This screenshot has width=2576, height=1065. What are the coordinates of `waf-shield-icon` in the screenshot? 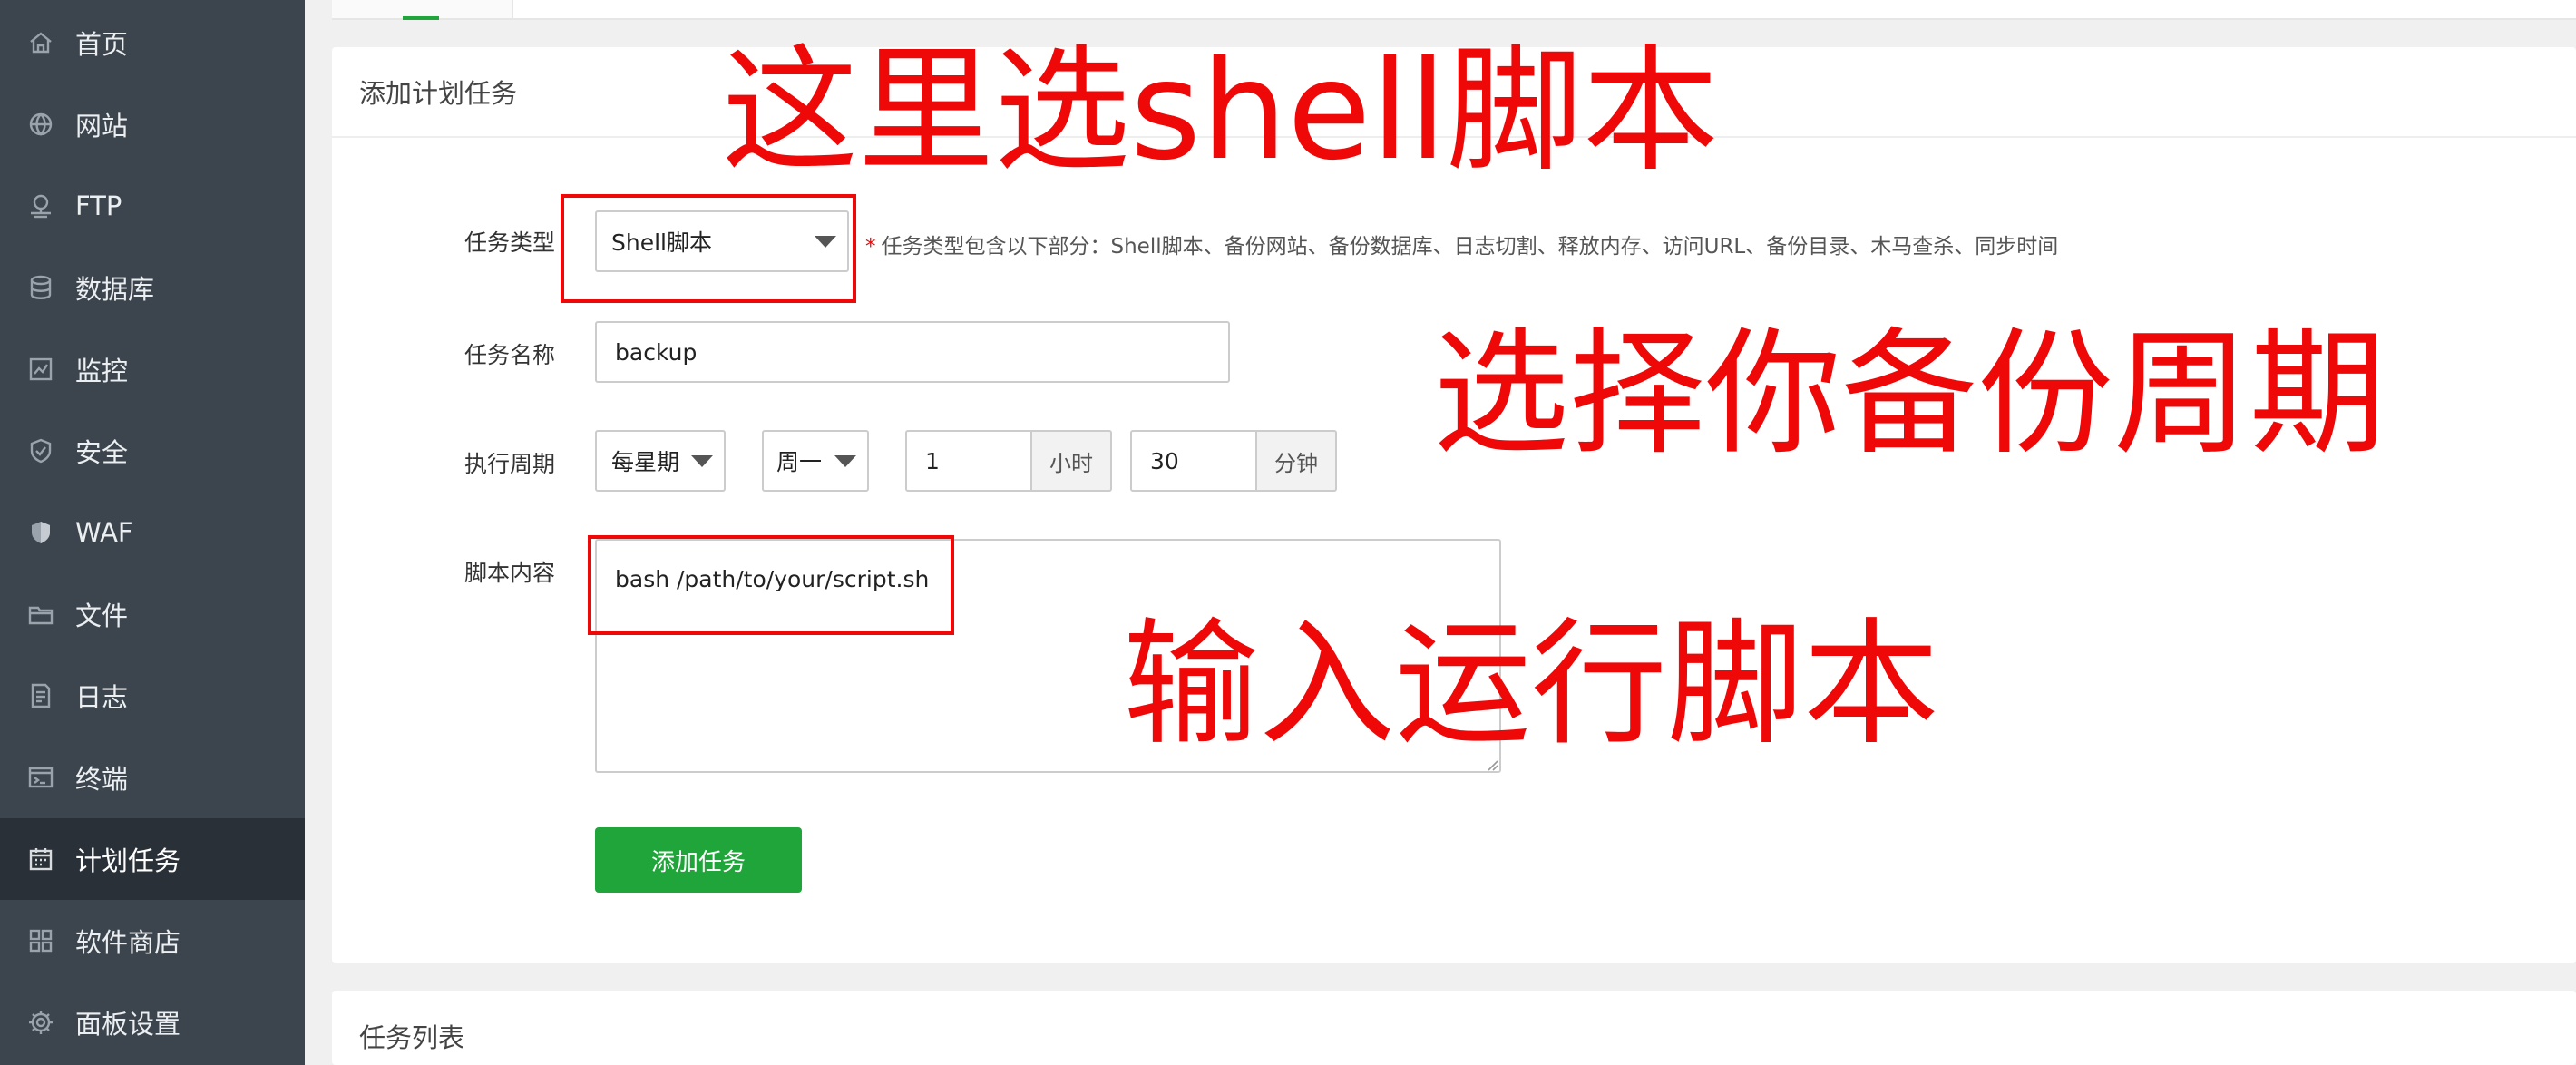 It's located at (40, 532).